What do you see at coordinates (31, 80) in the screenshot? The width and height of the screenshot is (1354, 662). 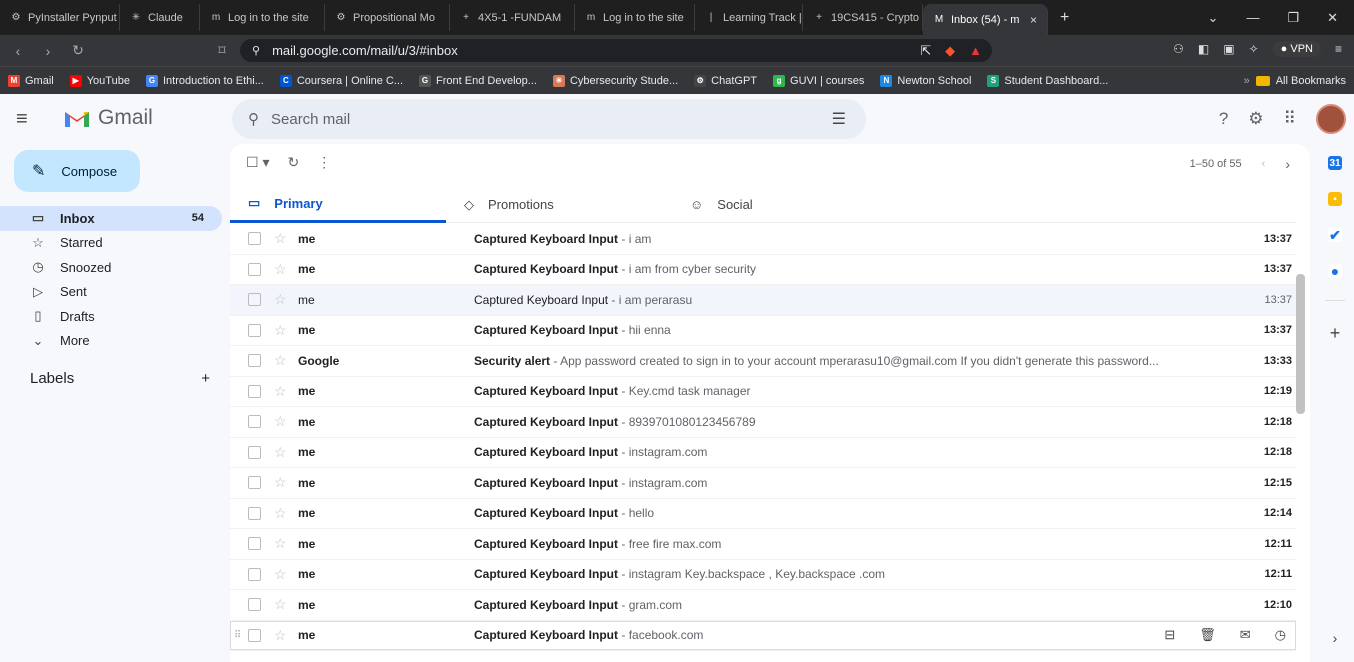 I see `bookmark-item: M Gmail` at bounding box center [31, 80].